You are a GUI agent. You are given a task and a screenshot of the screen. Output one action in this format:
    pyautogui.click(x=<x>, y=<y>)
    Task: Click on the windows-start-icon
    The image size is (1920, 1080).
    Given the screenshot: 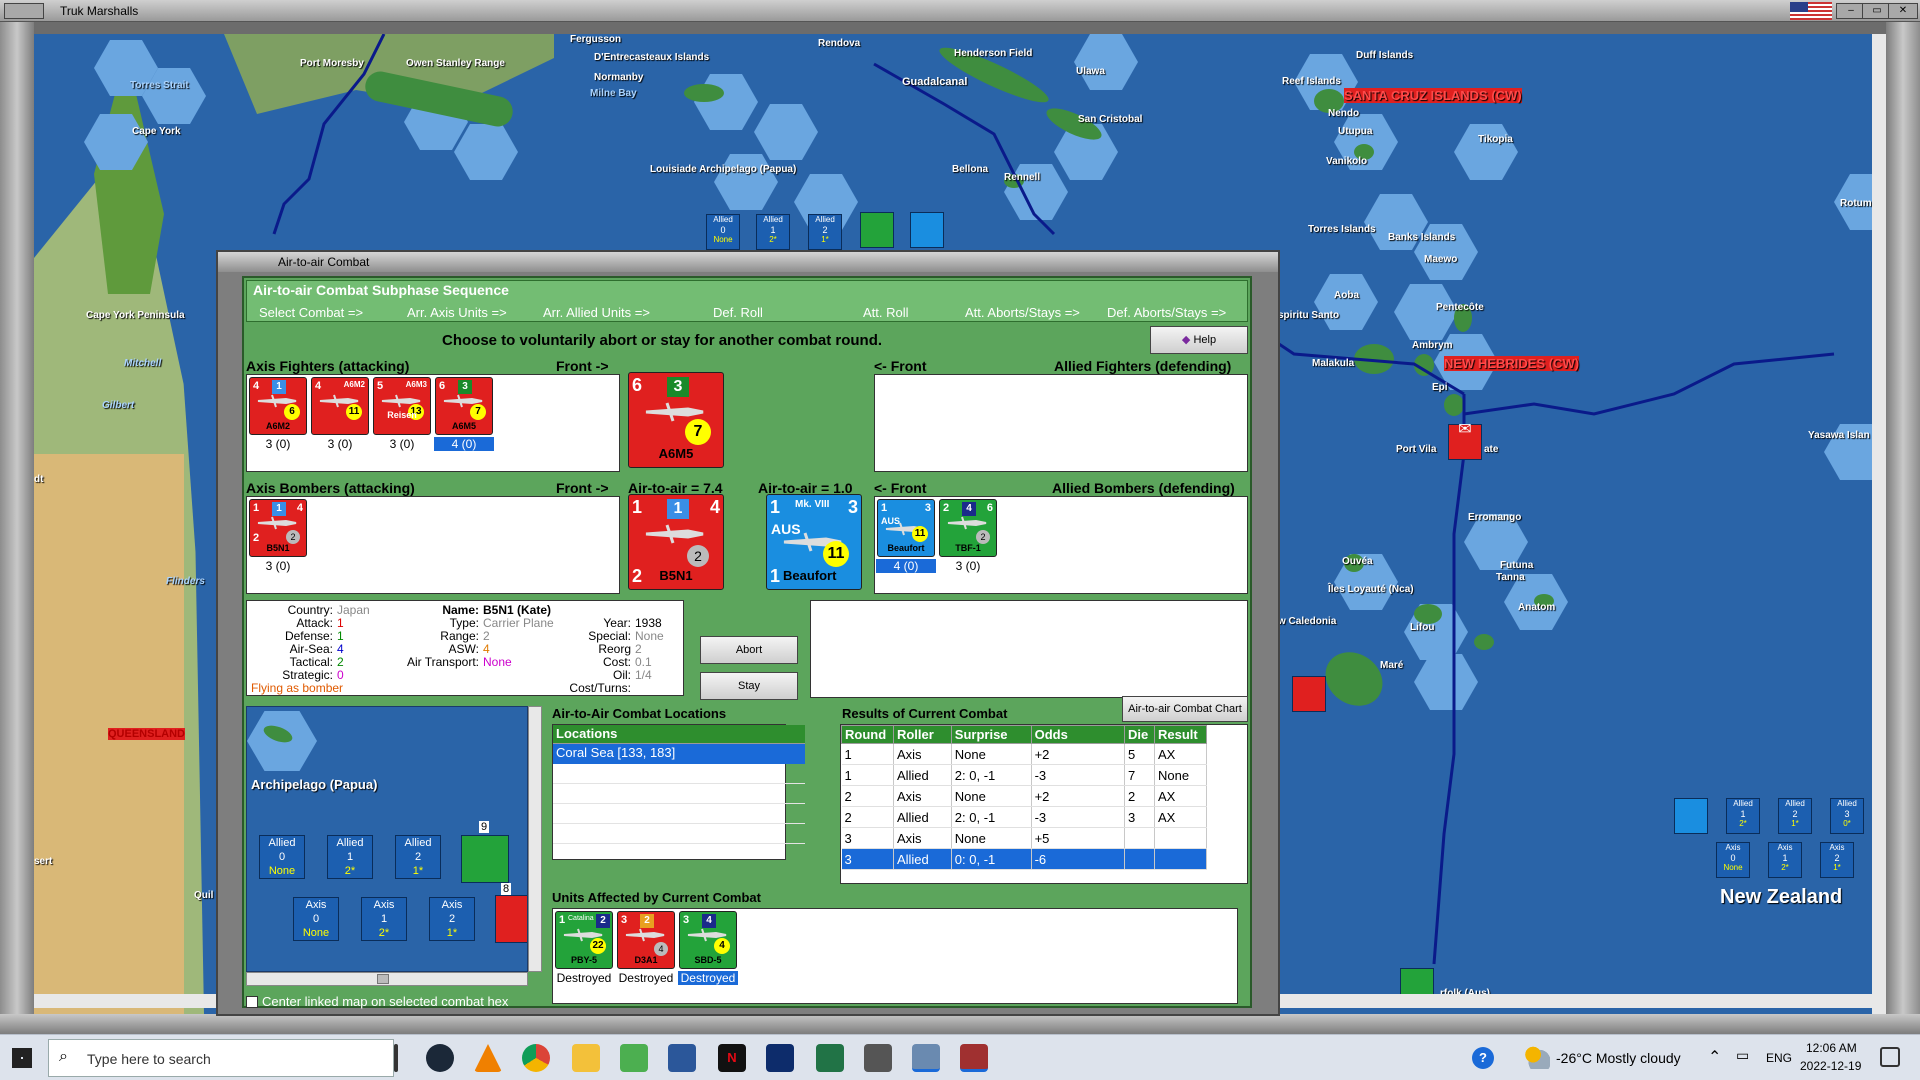 What is the action you would take?
    pyautogui.click(x=22, y=1058)
    